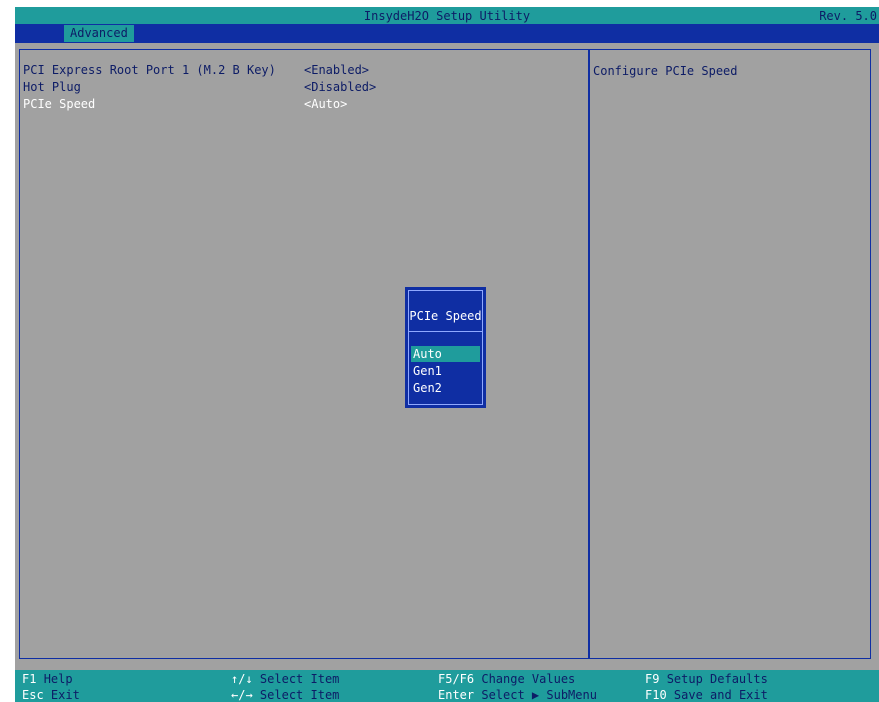 This screenshot has width=879, height=702. I want to click on setting-row-hot-plug: Hot Plug <Disabled>, so click(300, 88).